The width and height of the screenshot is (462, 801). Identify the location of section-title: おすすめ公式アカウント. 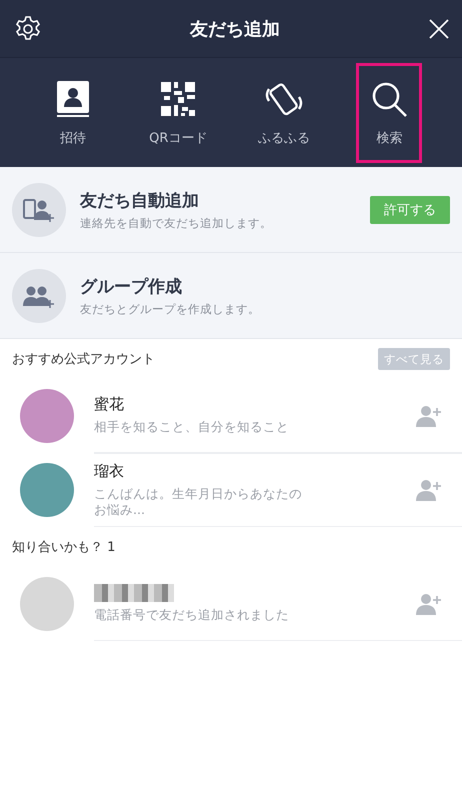
(83, 359).